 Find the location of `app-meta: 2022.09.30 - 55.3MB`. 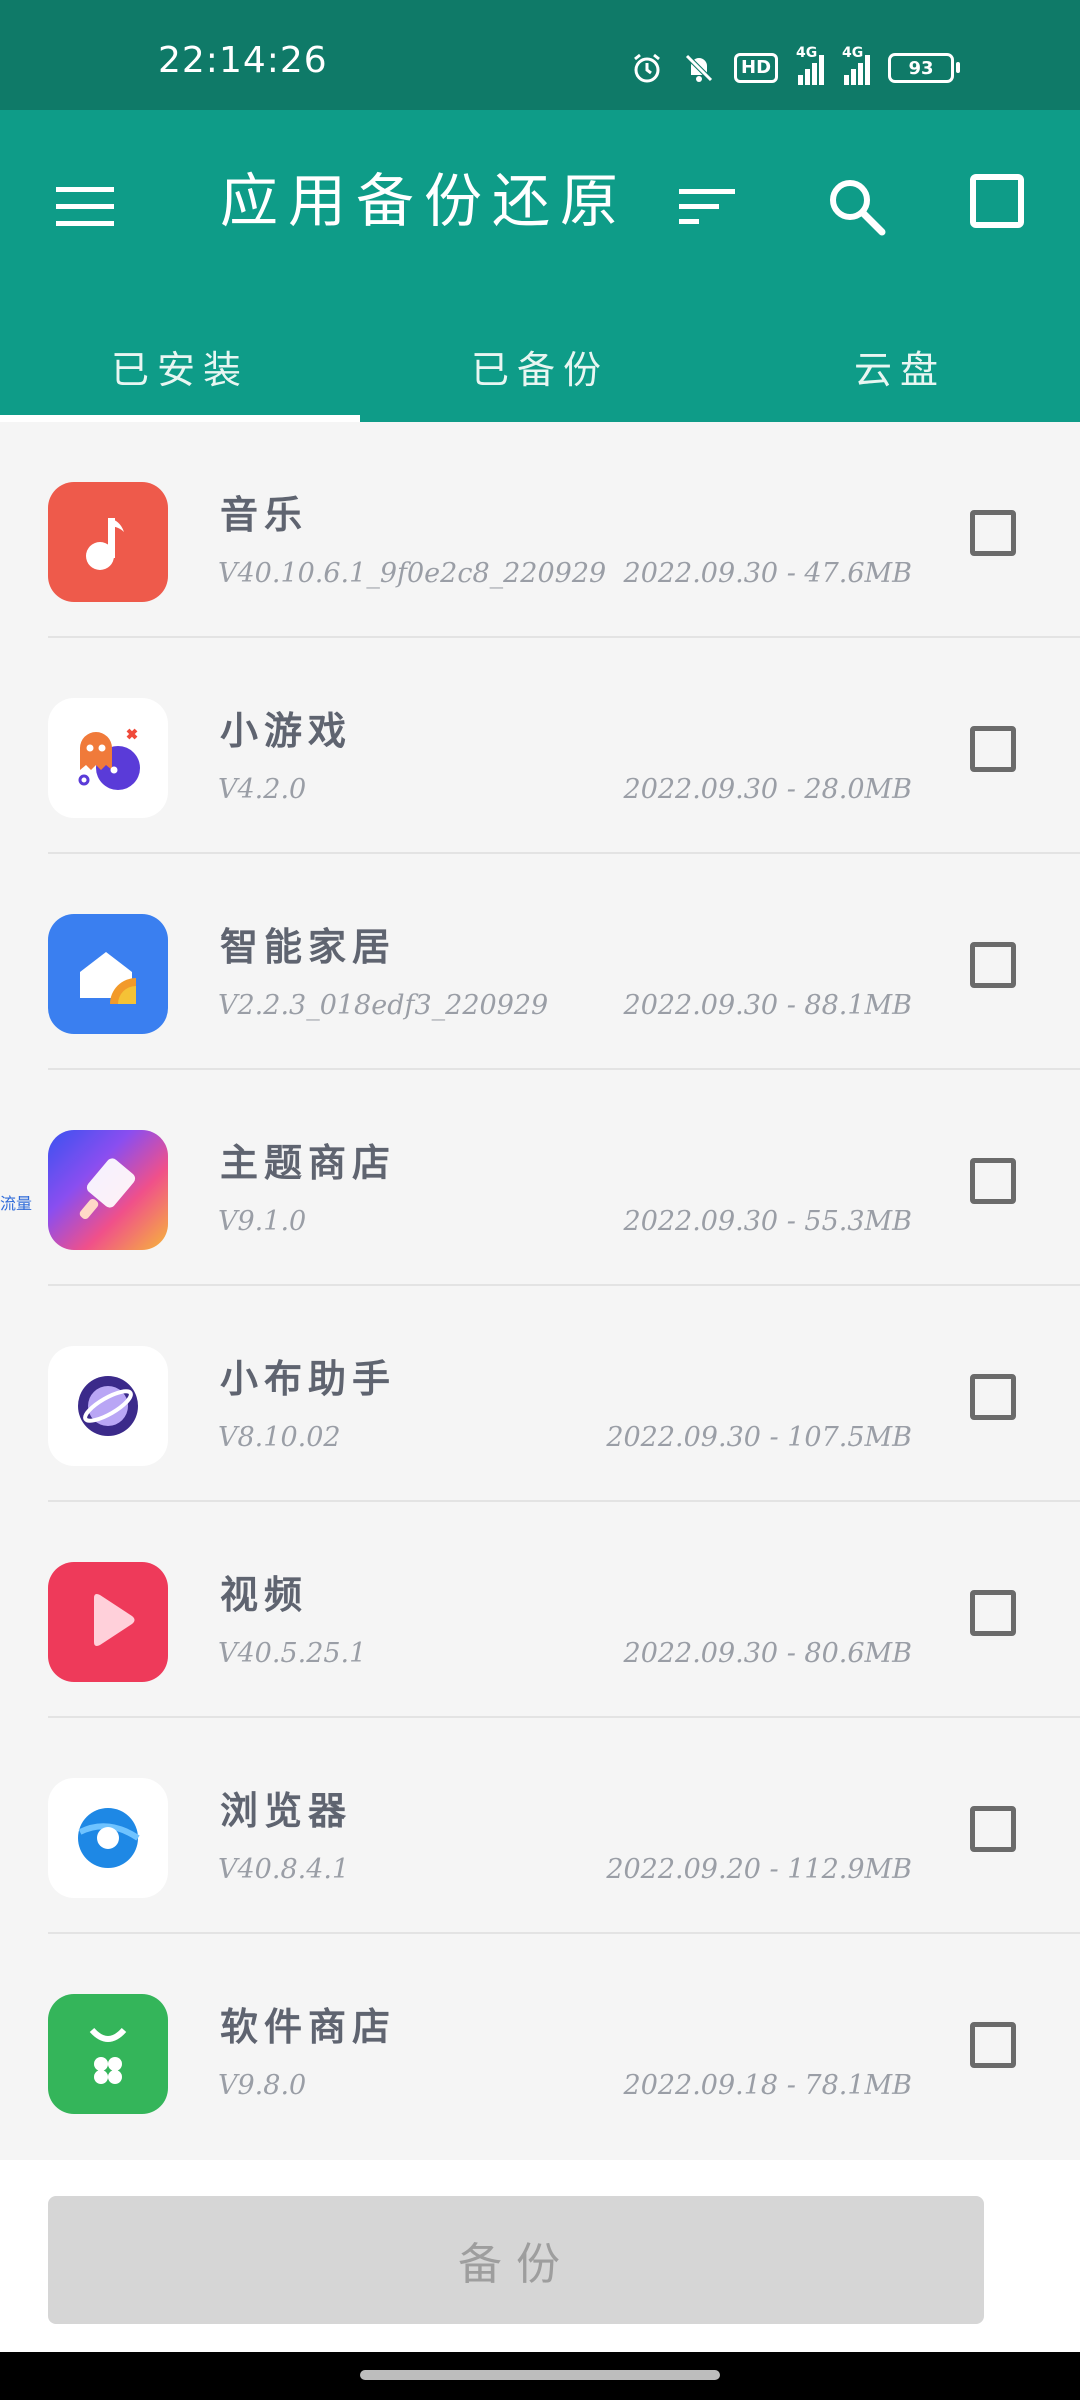

app-meta: 2022.09.30 - 55.3MB is located at coordinates (767, 1221).